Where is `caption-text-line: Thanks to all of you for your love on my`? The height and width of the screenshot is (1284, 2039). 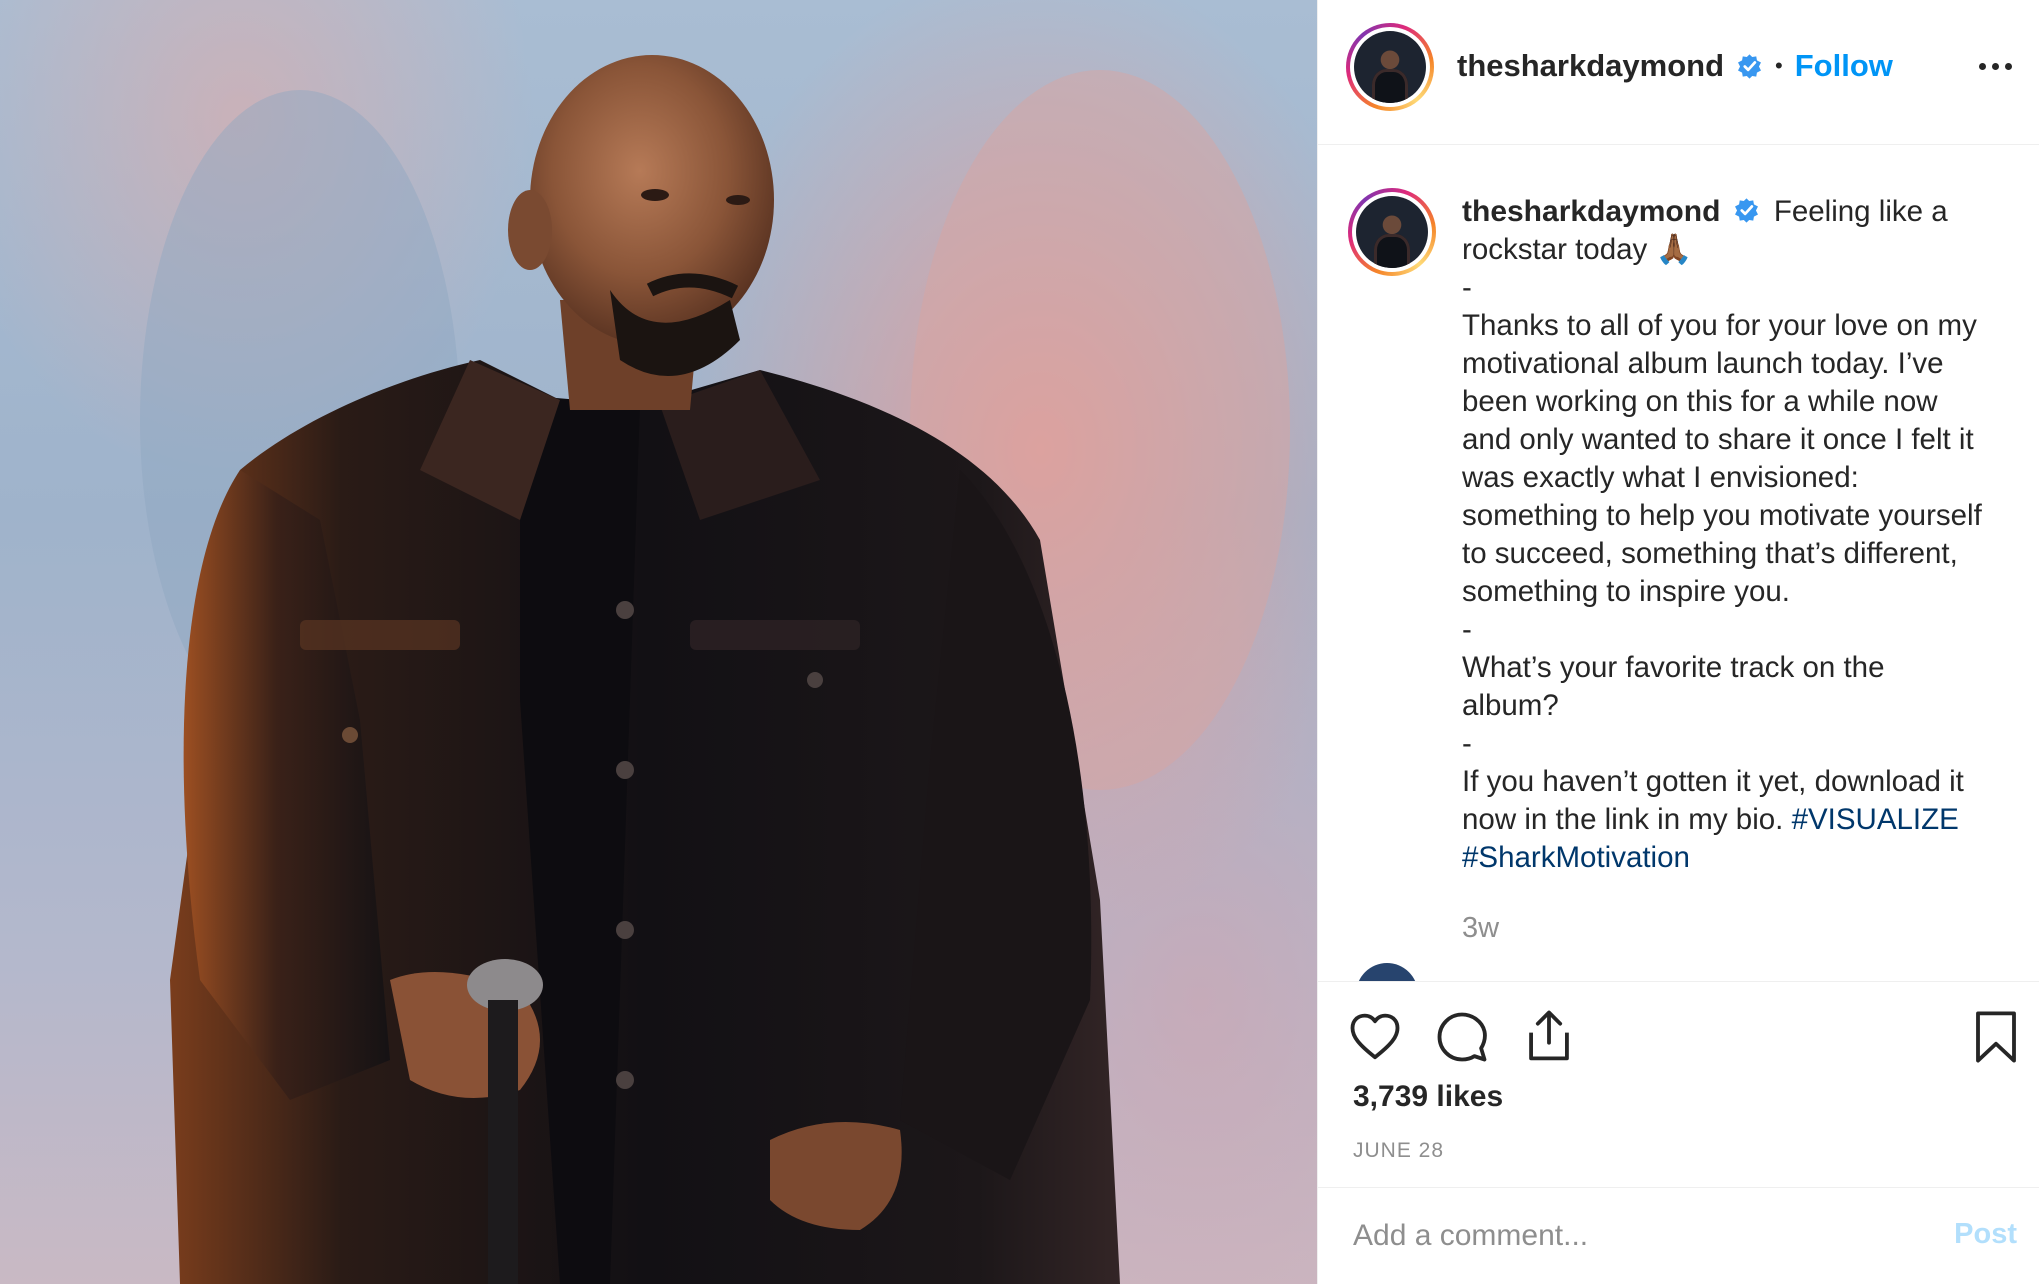
caption-text-line: Thanks to all of you for your love on my is located at coordinates (1719, 325).